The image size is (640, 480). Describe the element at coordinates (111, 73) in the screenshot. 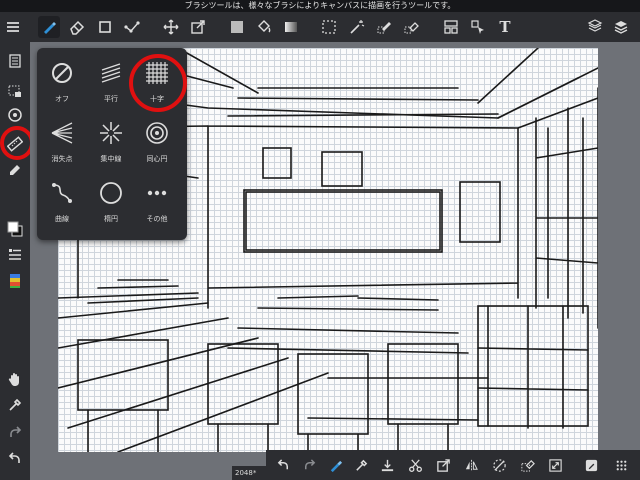

I see `parallel-lines-icon` at that location.